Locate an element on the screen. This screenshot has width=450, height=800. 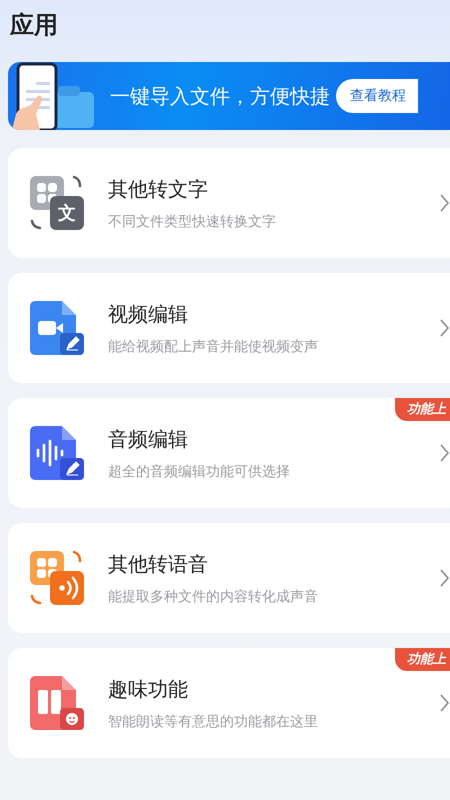
promo-banner: 一键导入文件，方便快捷 查看教程 is located at coordinates (229, 96).